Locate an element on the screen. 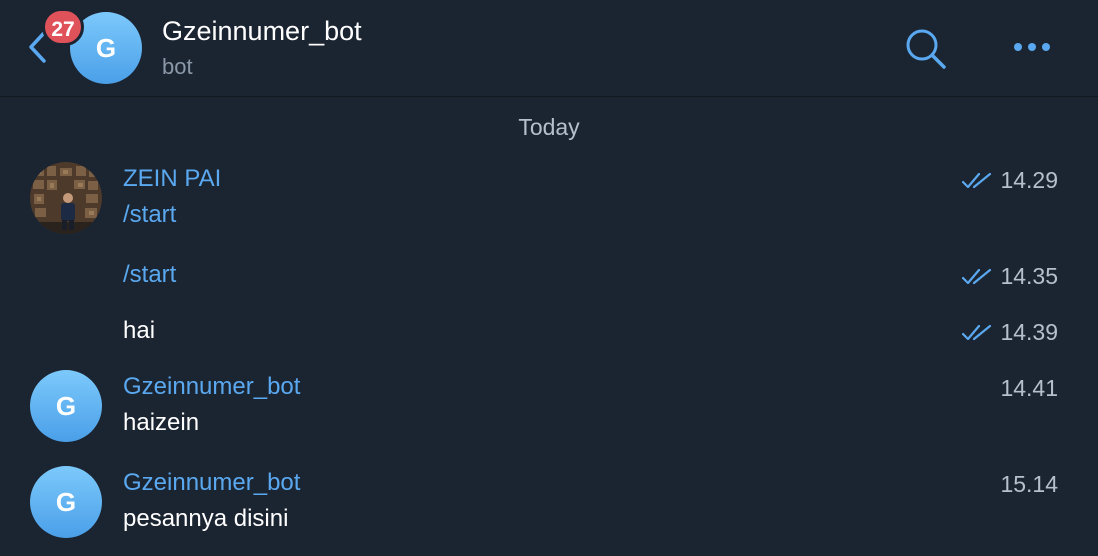 This screenshot has height=556, width=1098. message-time-label: 14.39 is located at coordinates (1029, 332).